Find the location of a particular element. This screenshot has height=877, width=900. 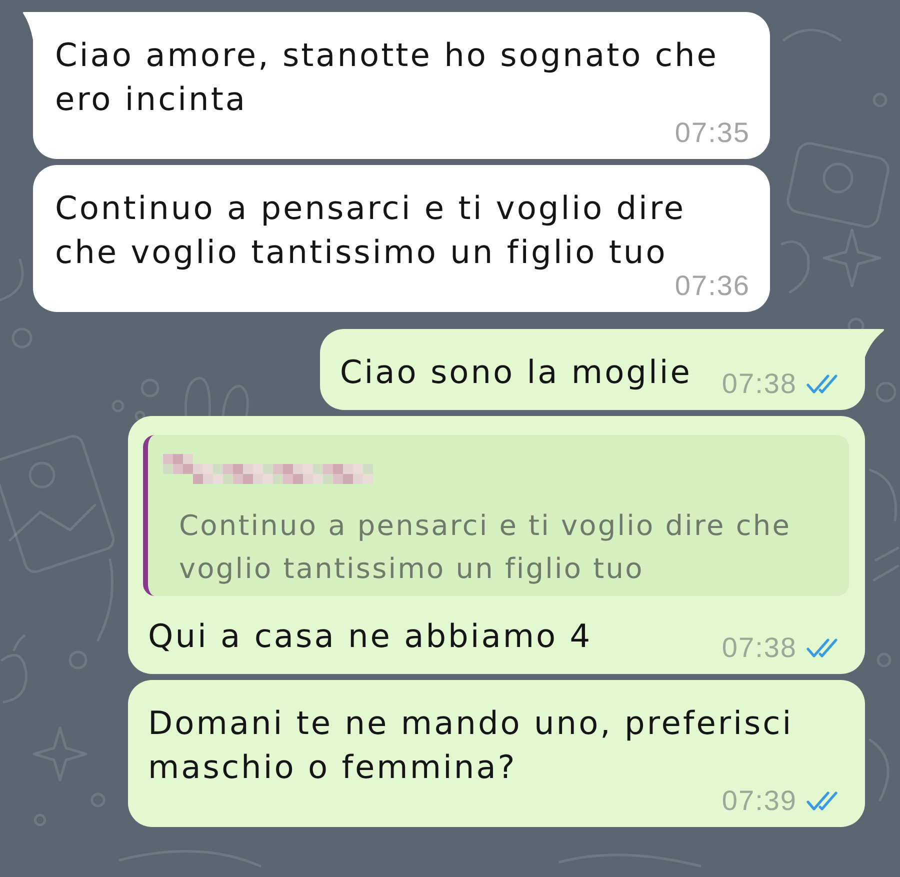

message-text: Domani te ne mando uno, preferisci maschio o femmina? is located at coordinates (471, 745).